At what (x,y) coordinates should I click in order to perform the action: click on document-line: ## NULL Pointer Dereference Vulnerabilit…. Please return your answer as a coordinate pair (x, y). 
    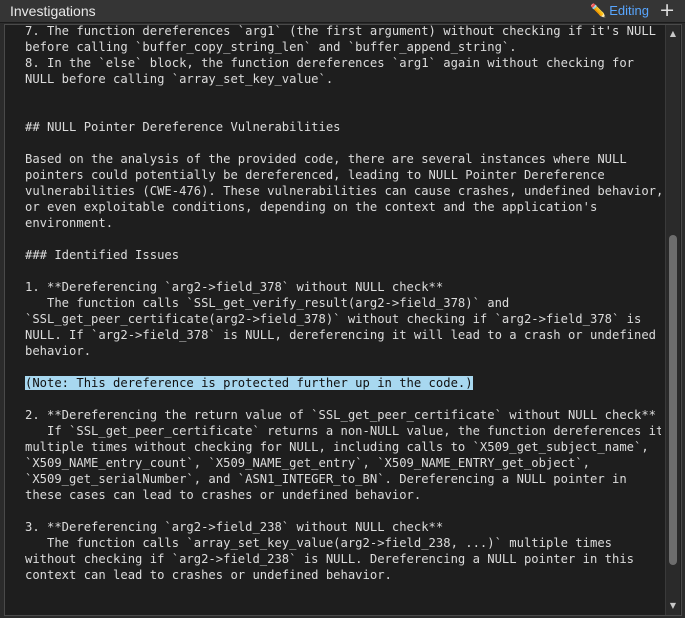
    Looking at the image, I should click on (183, 127).